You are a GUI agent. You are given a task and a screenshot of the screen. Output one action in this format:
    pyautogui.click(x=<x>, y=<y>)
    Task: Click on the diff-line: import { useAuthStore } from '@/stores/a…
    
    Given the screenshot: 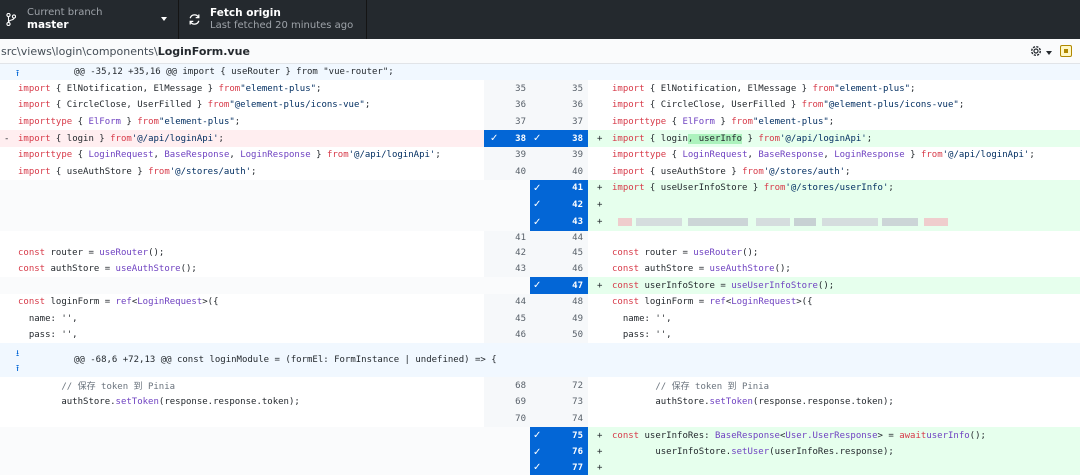 What is the action you would take?
    pyautogui.click(x=540, y=171)
    